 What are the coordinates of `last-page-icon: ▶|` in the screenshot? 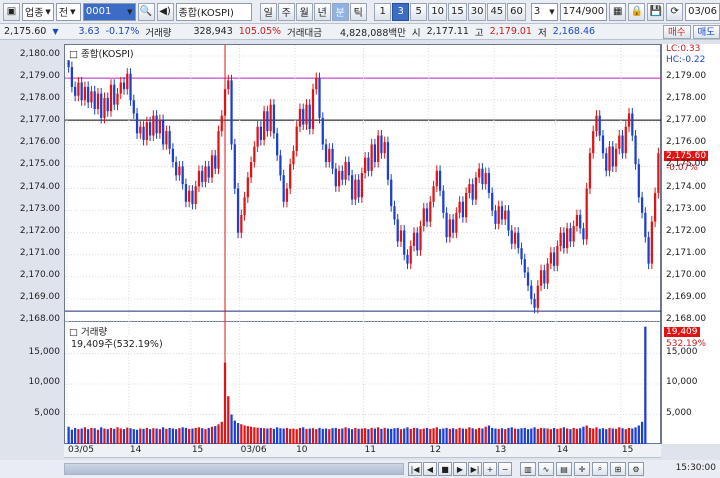 It's located at (475, 469).